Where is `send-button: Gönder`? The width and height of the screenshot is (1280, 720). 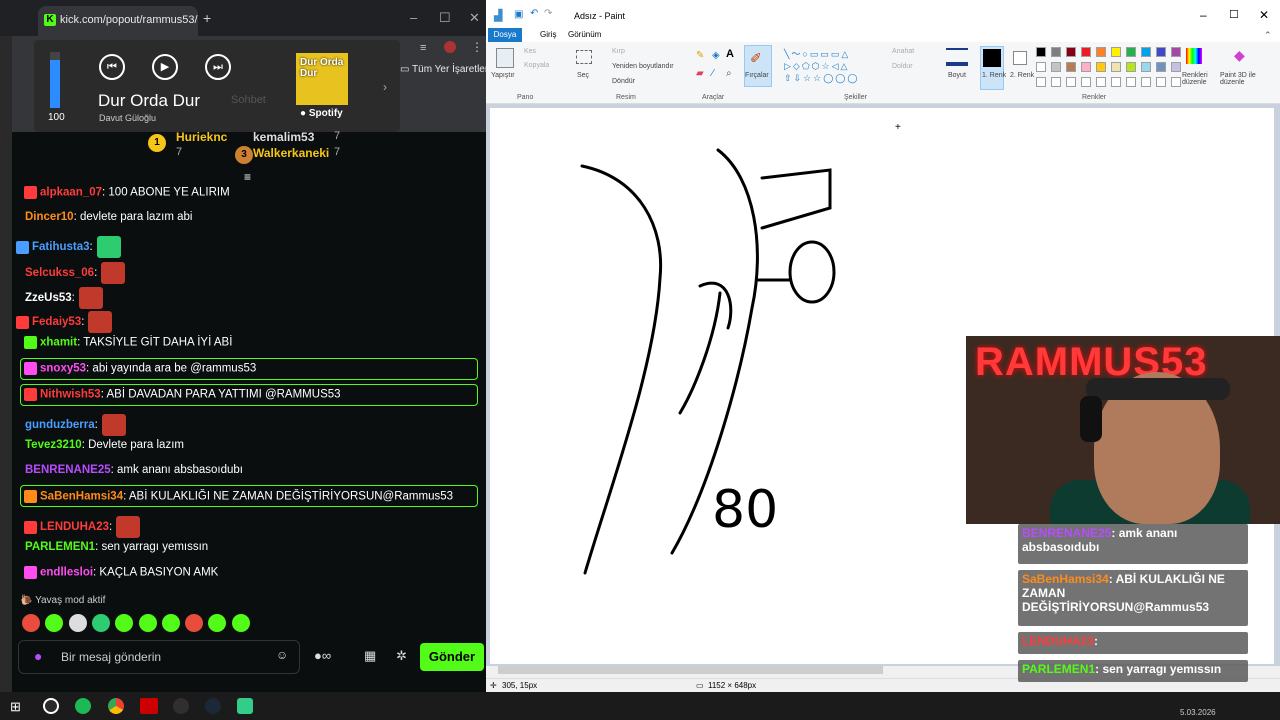 send-button: Gönder is located at coordinates (452, 657).